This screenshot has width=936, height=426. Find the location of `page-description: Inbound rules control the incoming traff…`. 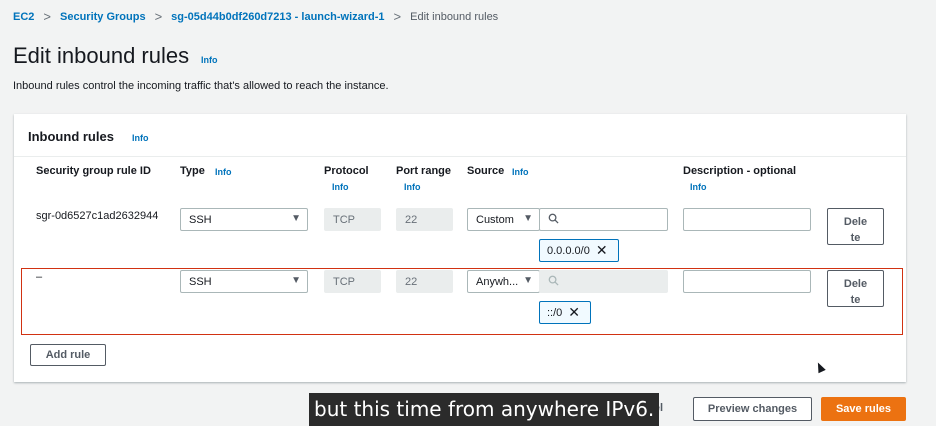

page-description: Inbound rules control the incoming traff… is located at coordinates (201, 86).